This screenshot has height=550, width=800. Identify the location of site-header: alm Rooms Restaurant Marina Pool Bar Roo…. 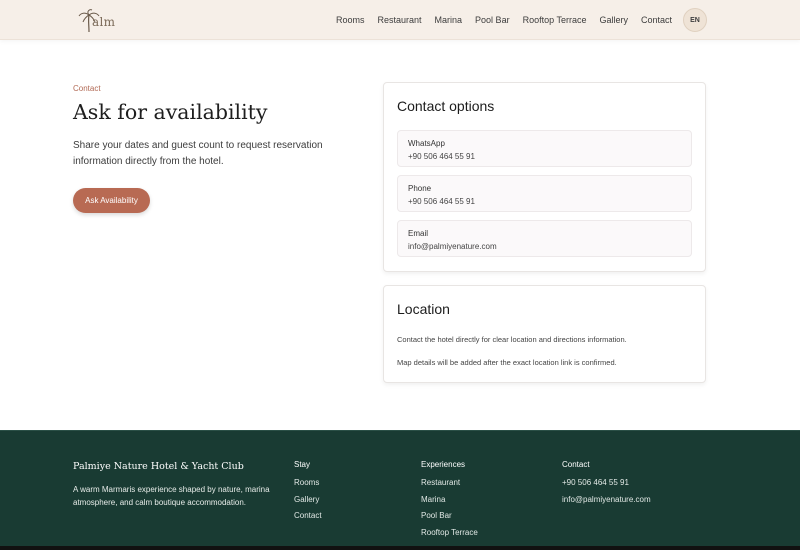
(400, 20).